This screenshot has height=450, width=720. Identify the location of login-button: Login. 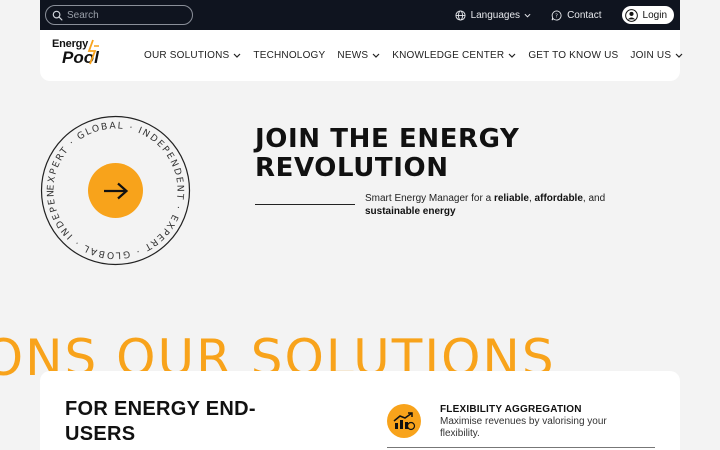
(647, 15).